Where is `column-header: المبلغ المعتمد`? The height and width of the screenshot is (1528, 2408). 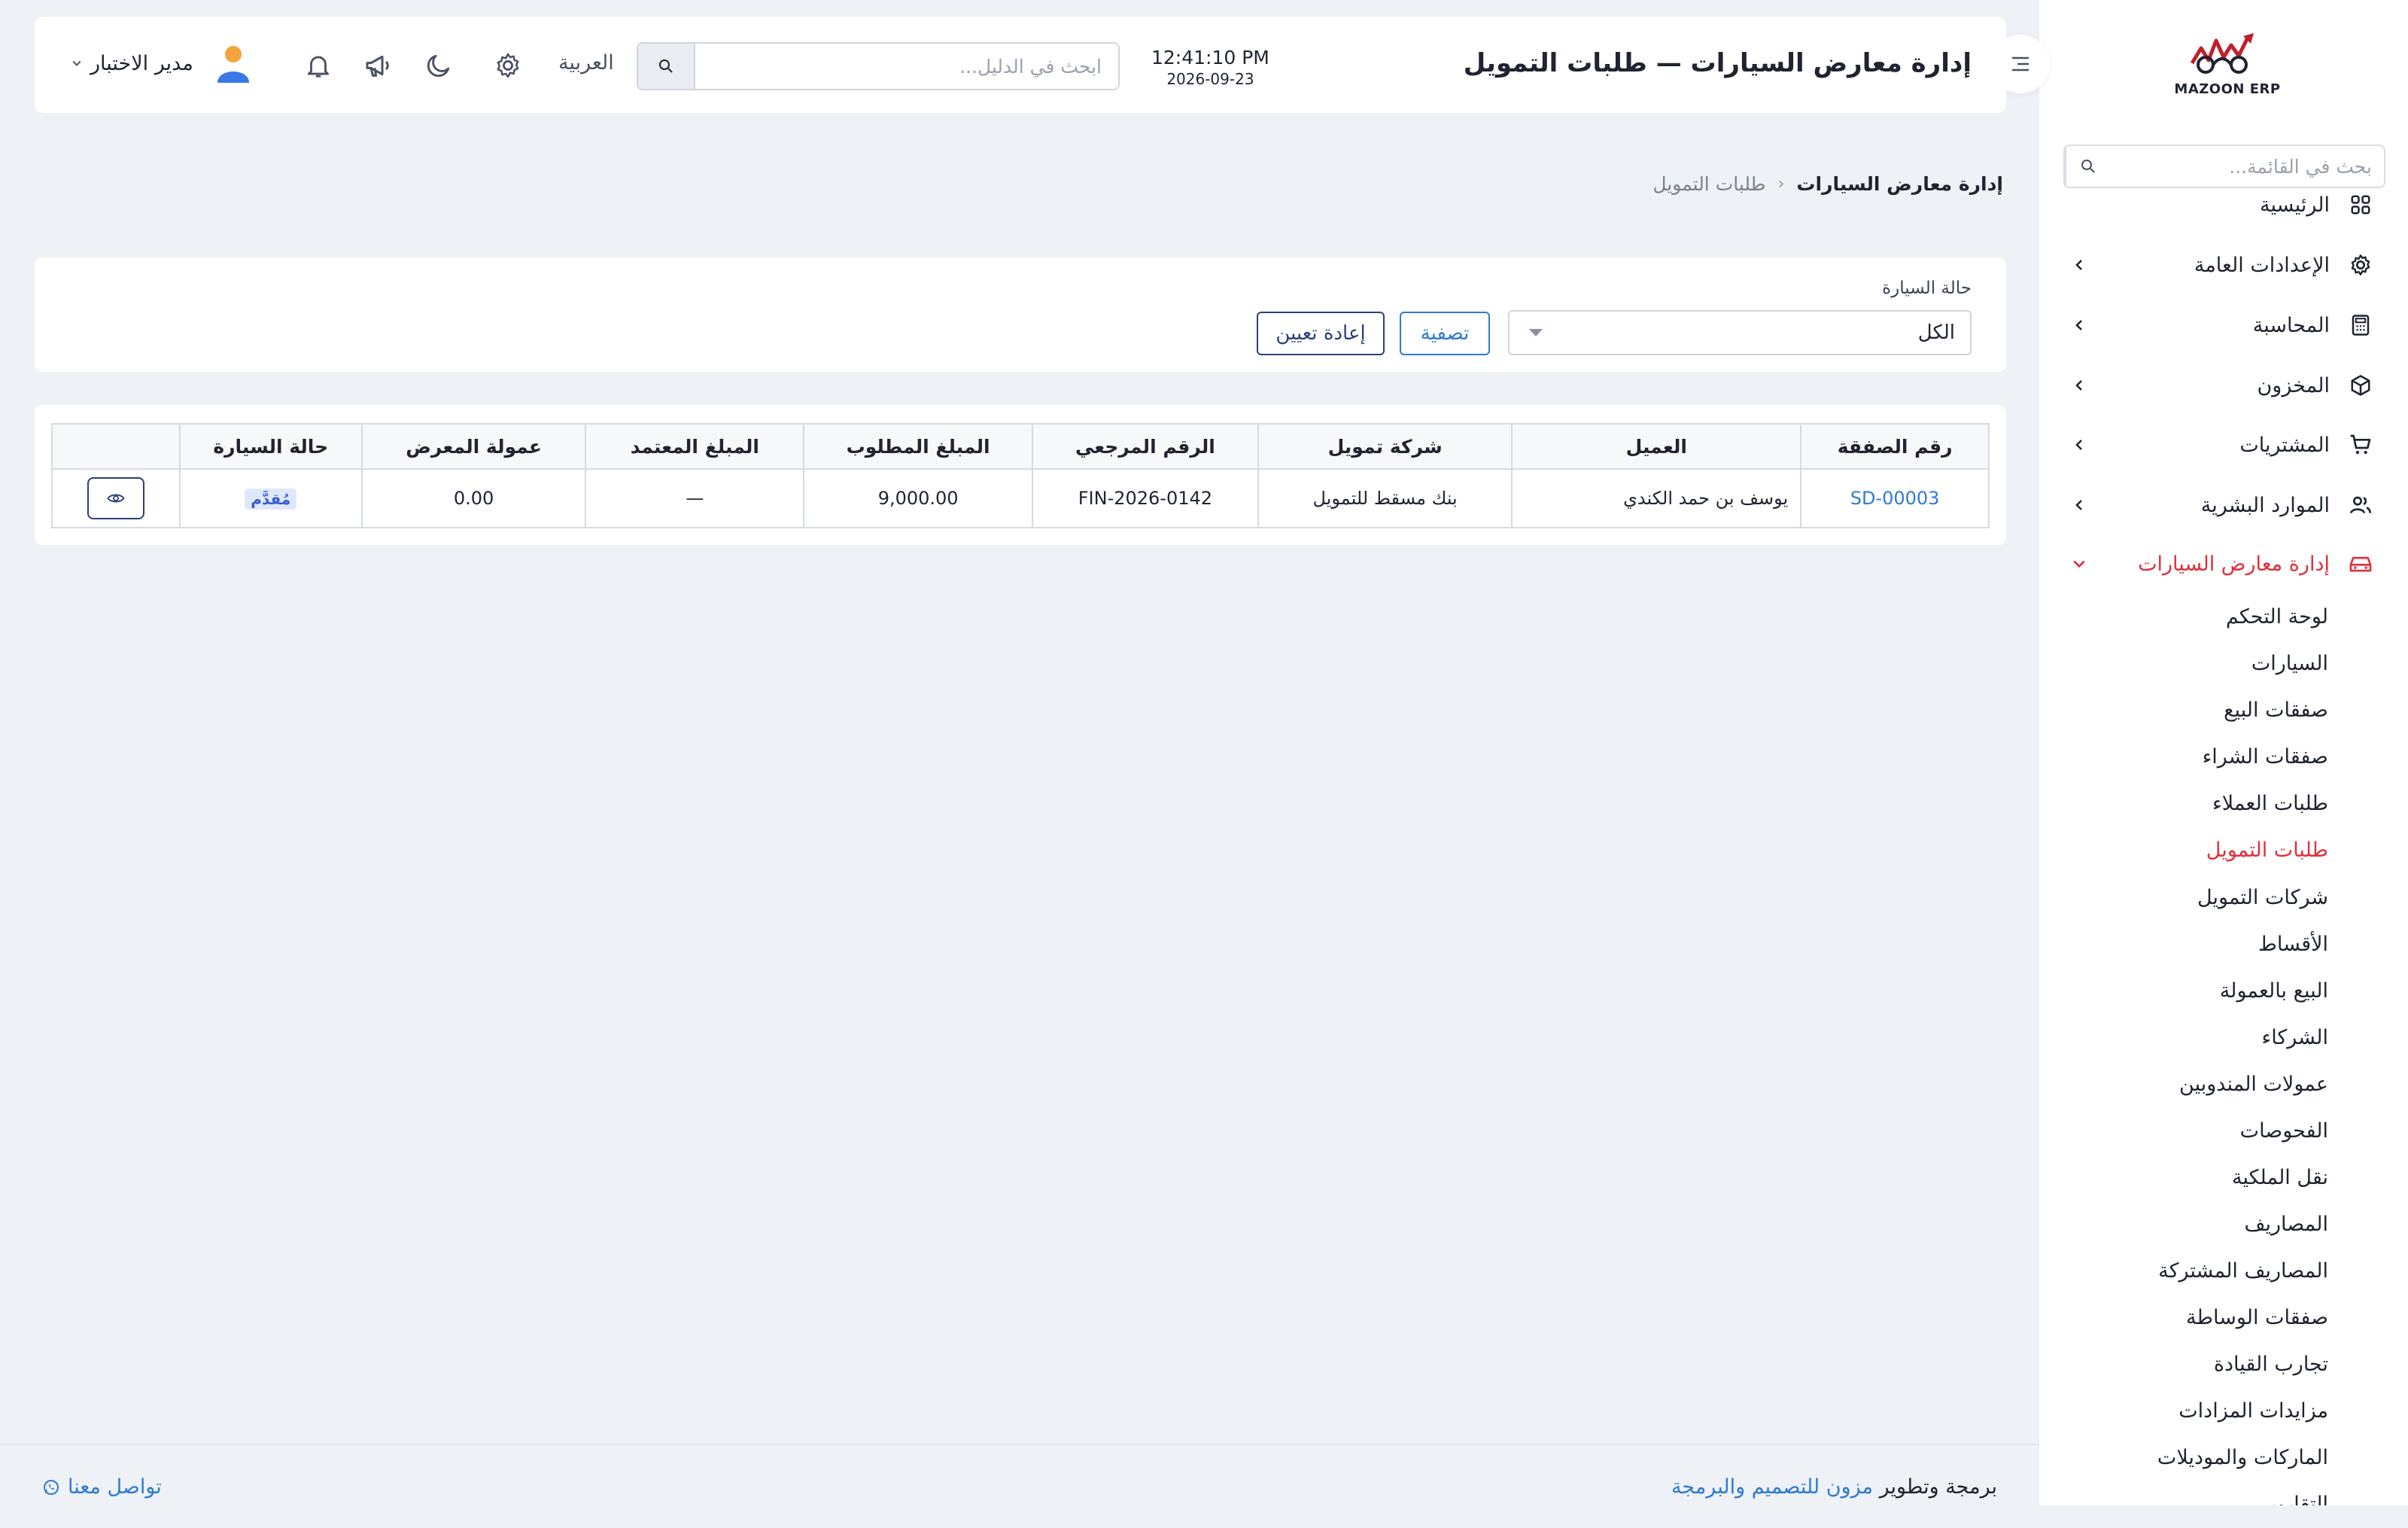
column-header: المبلغ المعتمد is located at coordinates (695, 446).